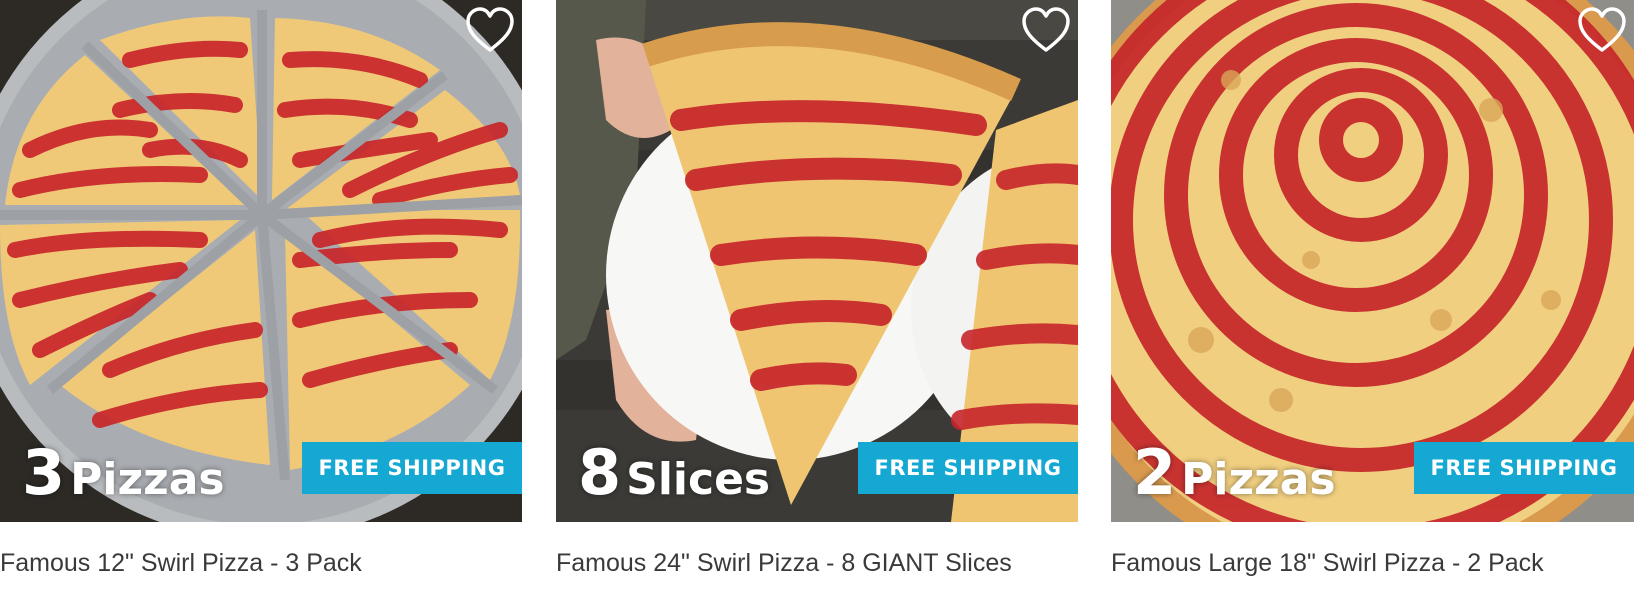 This screenshot has height=596, width=1634. I want to click on quantity-label: 2 Pizzas, so click(1234, 473).